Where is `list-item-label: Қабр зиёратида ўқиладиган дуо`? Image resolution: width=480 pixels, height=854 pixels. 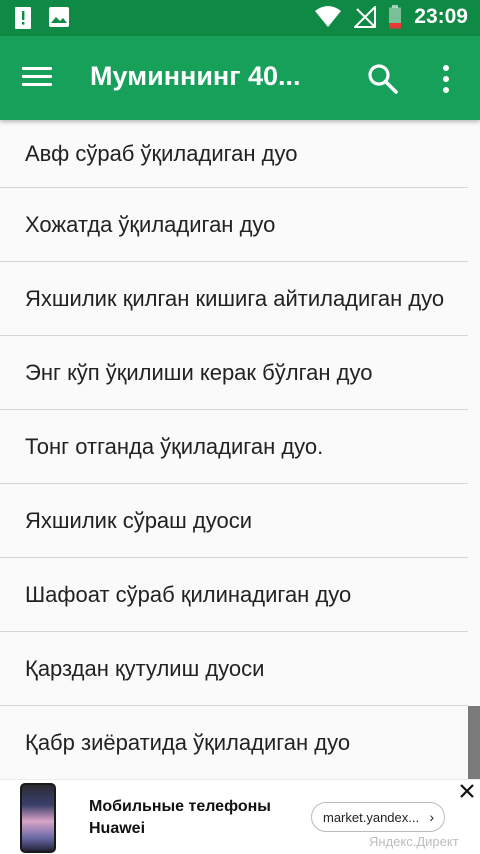 list-item-label: Қабр зиёратида ўқиладиган дуо is located at coordinates (188, 742).